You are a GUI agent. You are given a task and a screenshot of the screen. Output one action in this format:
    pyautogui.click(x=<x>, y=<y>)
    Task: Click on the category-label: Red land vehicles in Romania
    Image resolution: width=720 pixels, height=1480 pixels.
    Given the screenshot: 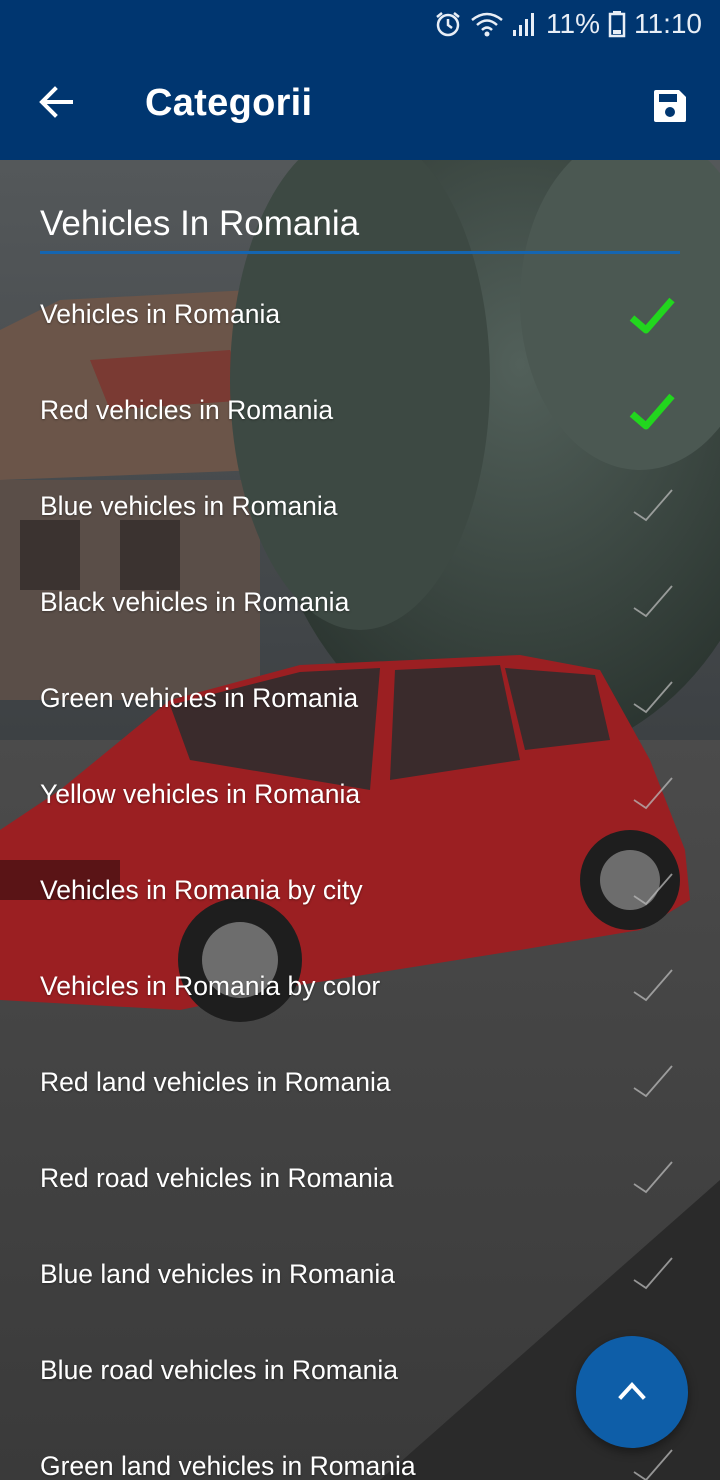 What is the action you would take?
    pyautogui.click(x=215, y=1082)
    